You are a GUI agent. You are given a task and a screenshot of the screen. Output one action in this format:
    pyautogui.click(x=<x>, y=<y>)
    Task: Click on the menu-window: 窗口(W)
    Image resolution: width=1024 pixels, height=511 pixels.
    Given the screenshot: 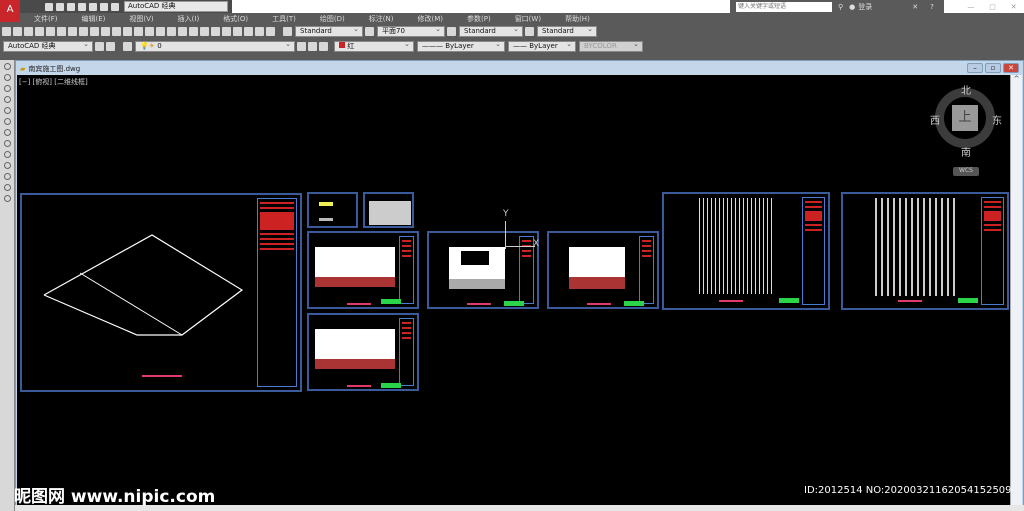 What is the action you would take?
    pyautogui.click(x=528, y=19)
    